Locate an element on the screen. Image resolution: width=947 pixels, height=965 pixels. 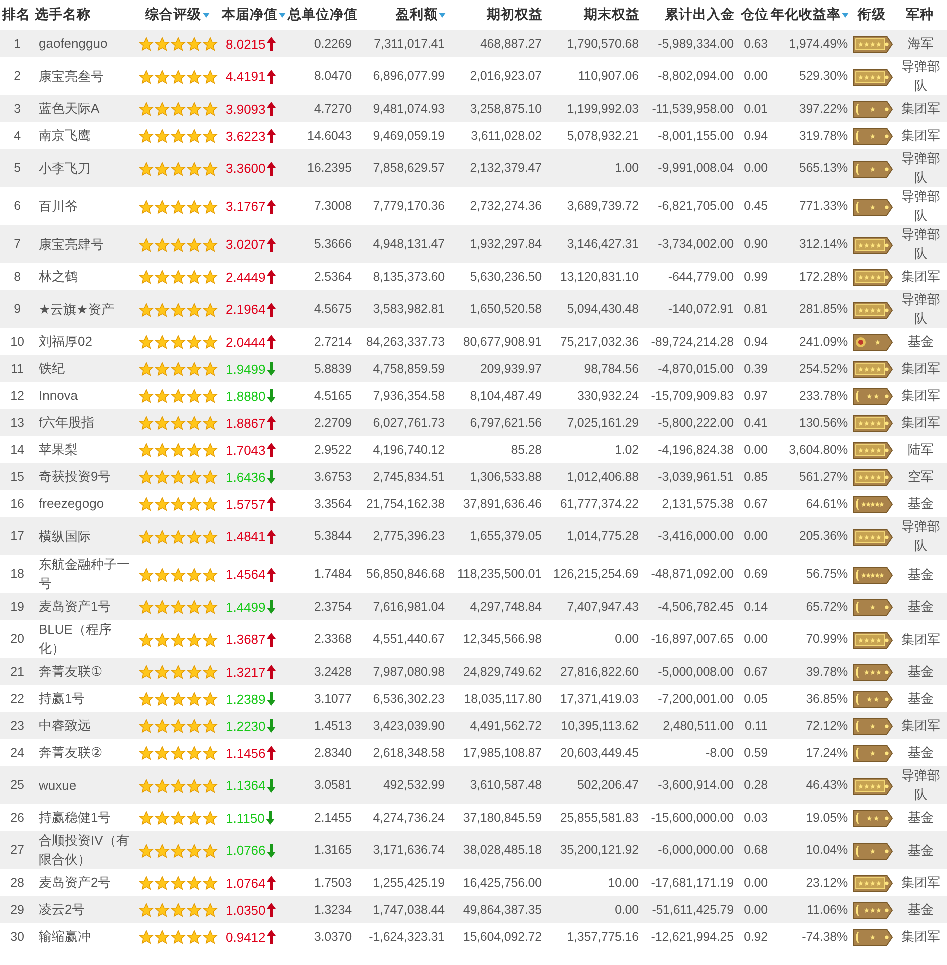
closing-equity-value: 502,206.47 is located at coordinates (608, 785).